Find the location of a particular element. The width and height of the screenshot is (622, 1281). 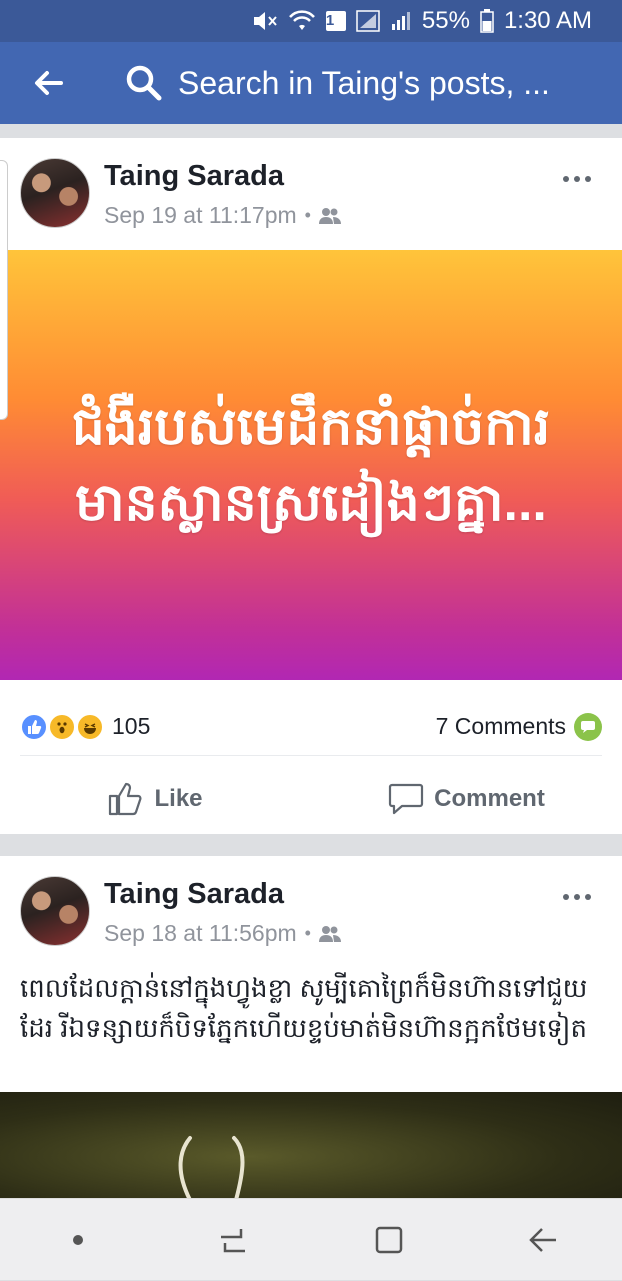

nav-dot-button is located at coordinates (78, 1240).